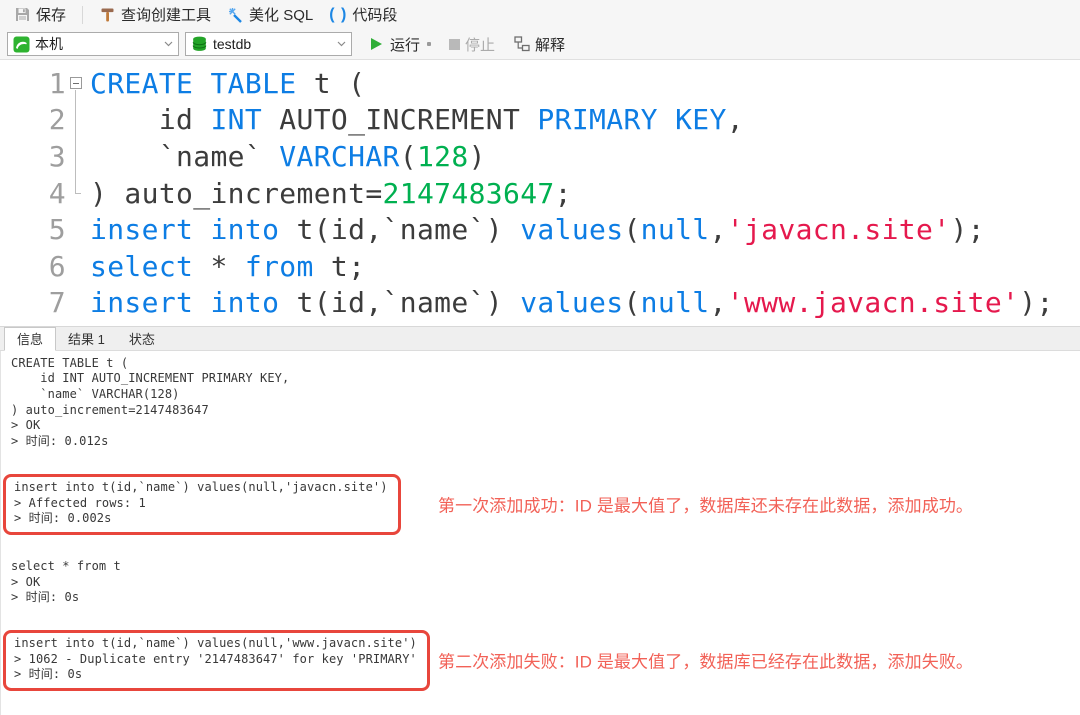 The image size is (1080, 715). What do you see at coordinates (199, 44) in the screenshot?
I see `database-icon` at bounding box center [199, 44].